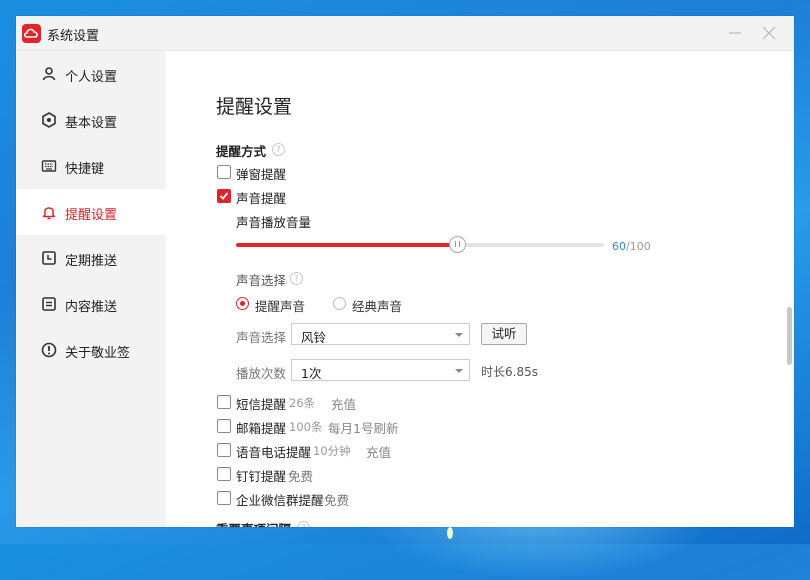 The width and height of the screenshot is (810, 580). I want to click on volume-label: 声音播放音量, so click(274, 222).